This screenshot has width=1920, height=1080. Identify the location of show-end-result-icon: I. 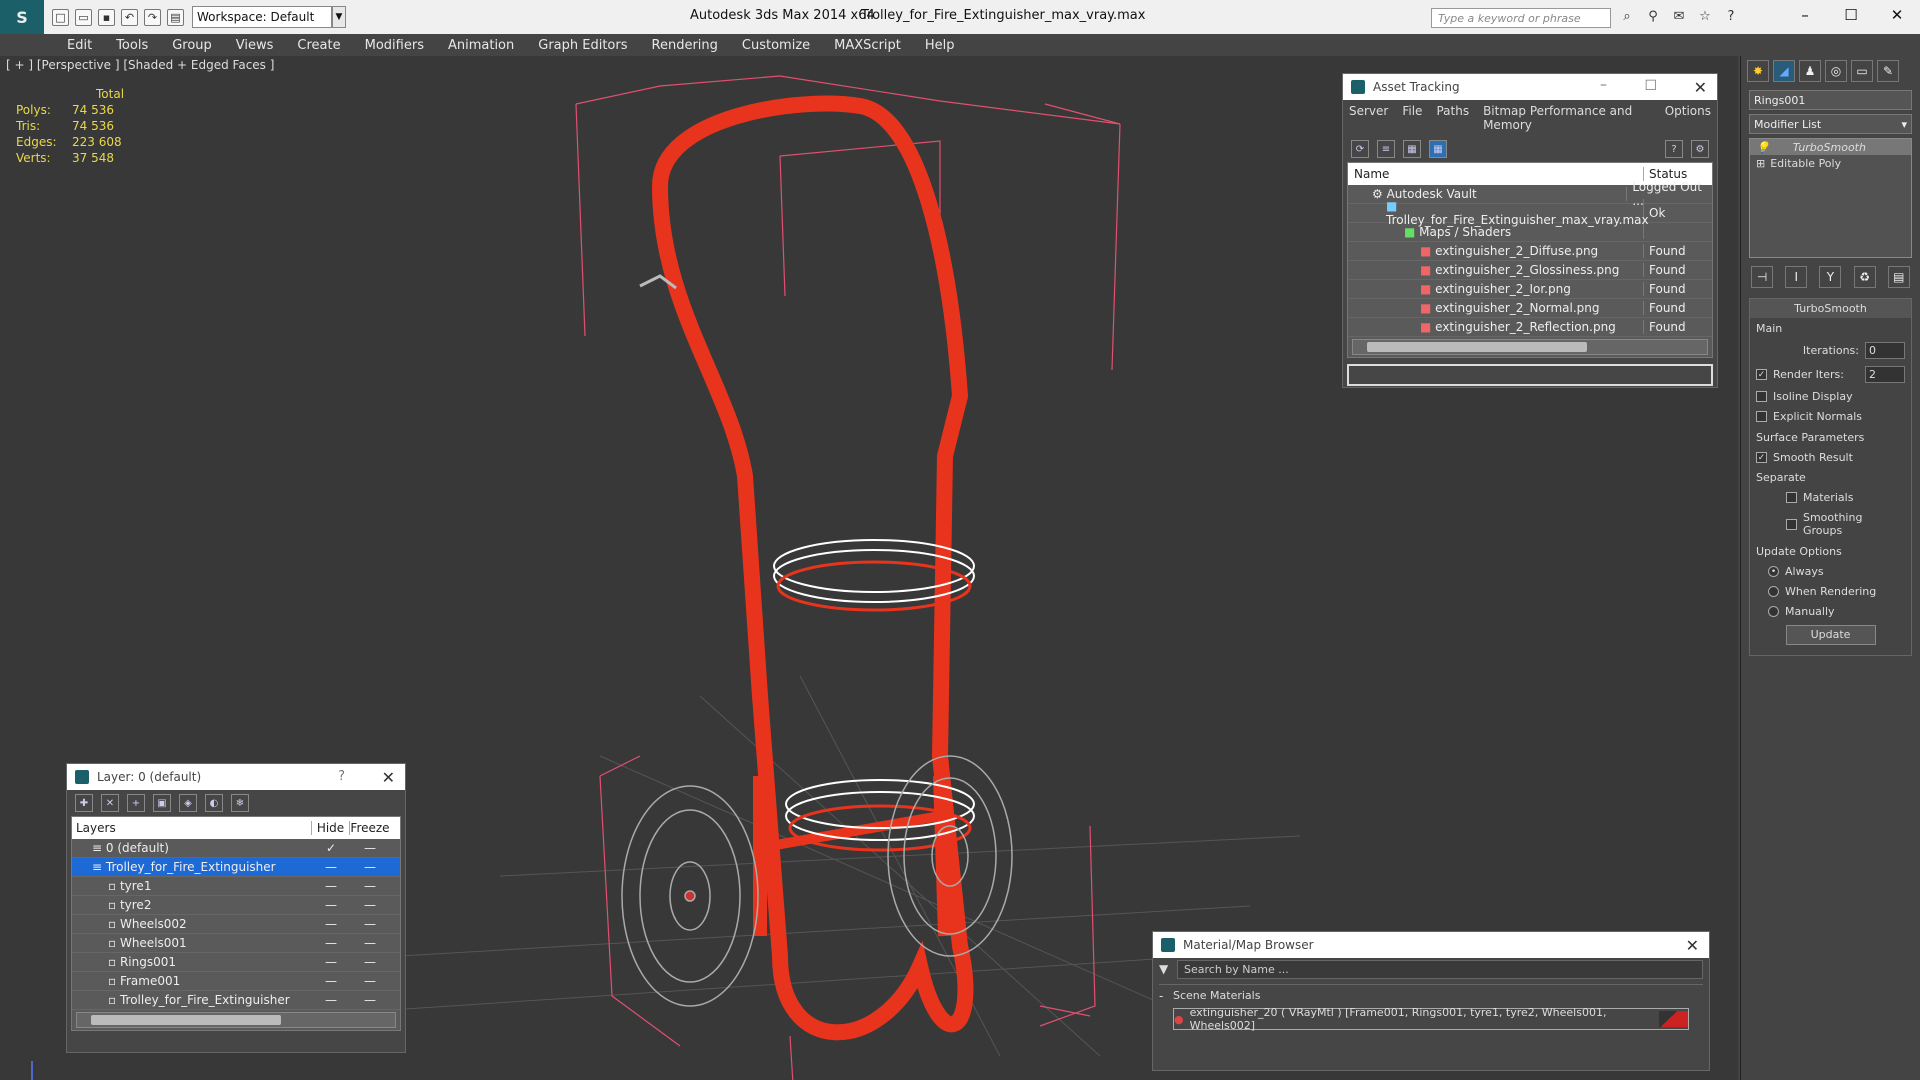
(1796, 277).